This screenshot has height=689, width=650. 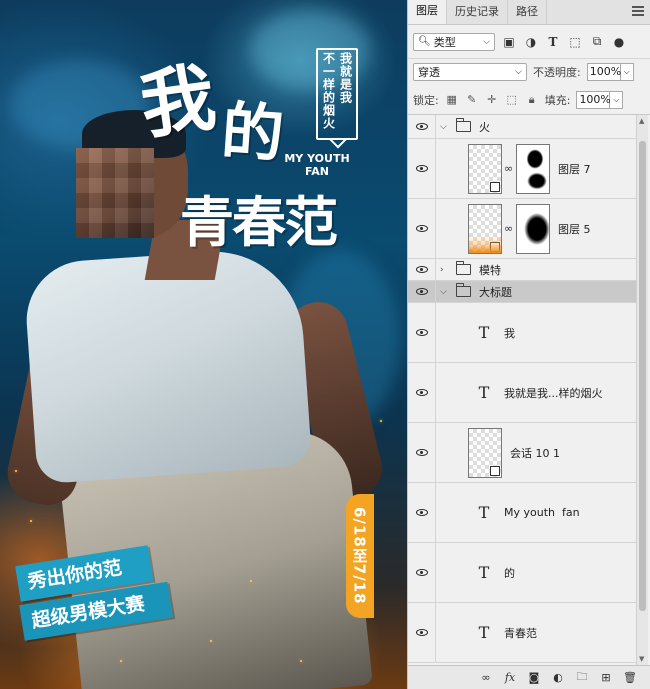 I want to click on date-badge: 6/18至7/18, so click(x=360, y=556).